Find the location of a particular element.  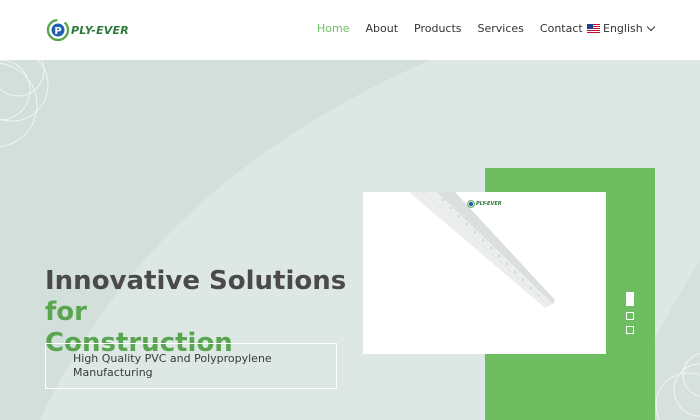

language-selector: English is located at coordinates (621, 28).